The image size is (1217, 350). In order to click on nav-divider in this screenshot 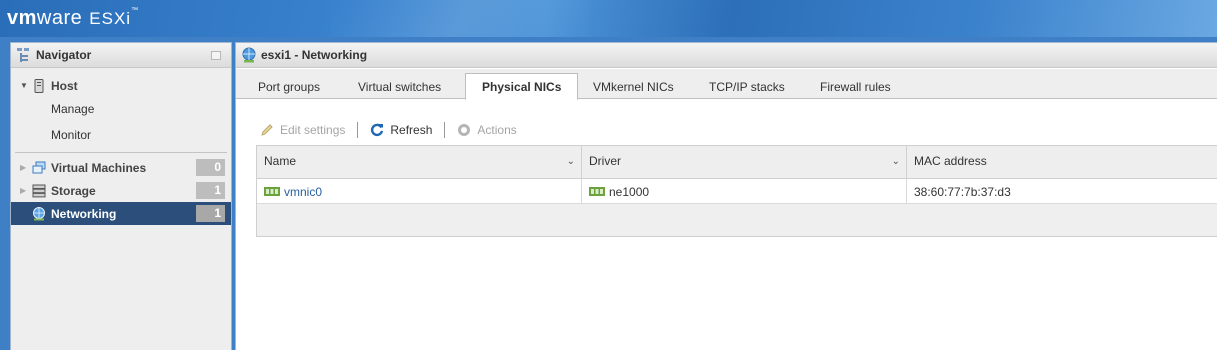, I will do `click(121, 152)`.